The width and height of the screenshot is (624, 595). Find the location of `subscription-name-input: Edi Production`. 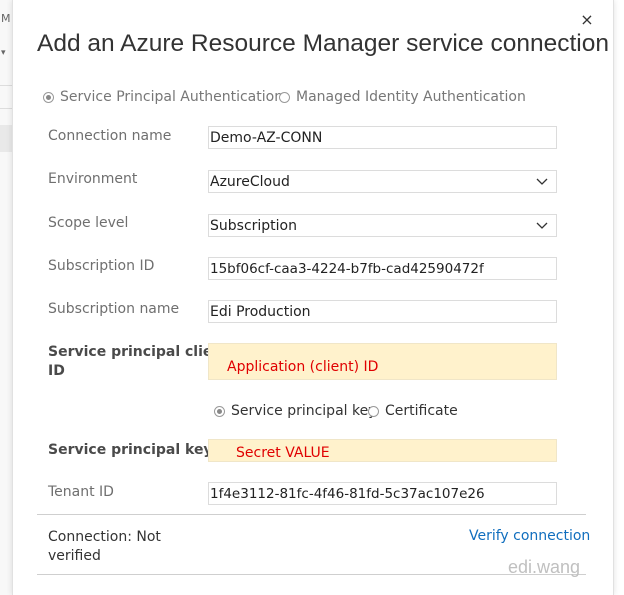

subscription-name-input: Edi Production is located at coordinates (382, 311).